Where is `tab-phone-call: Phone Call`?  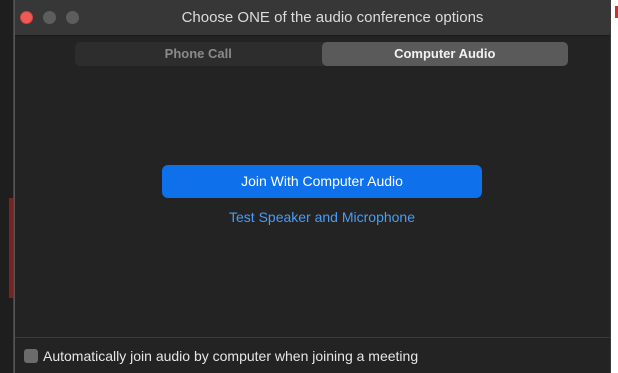 tab-phone-call: Phone Call is located at coordinates (198, 54).